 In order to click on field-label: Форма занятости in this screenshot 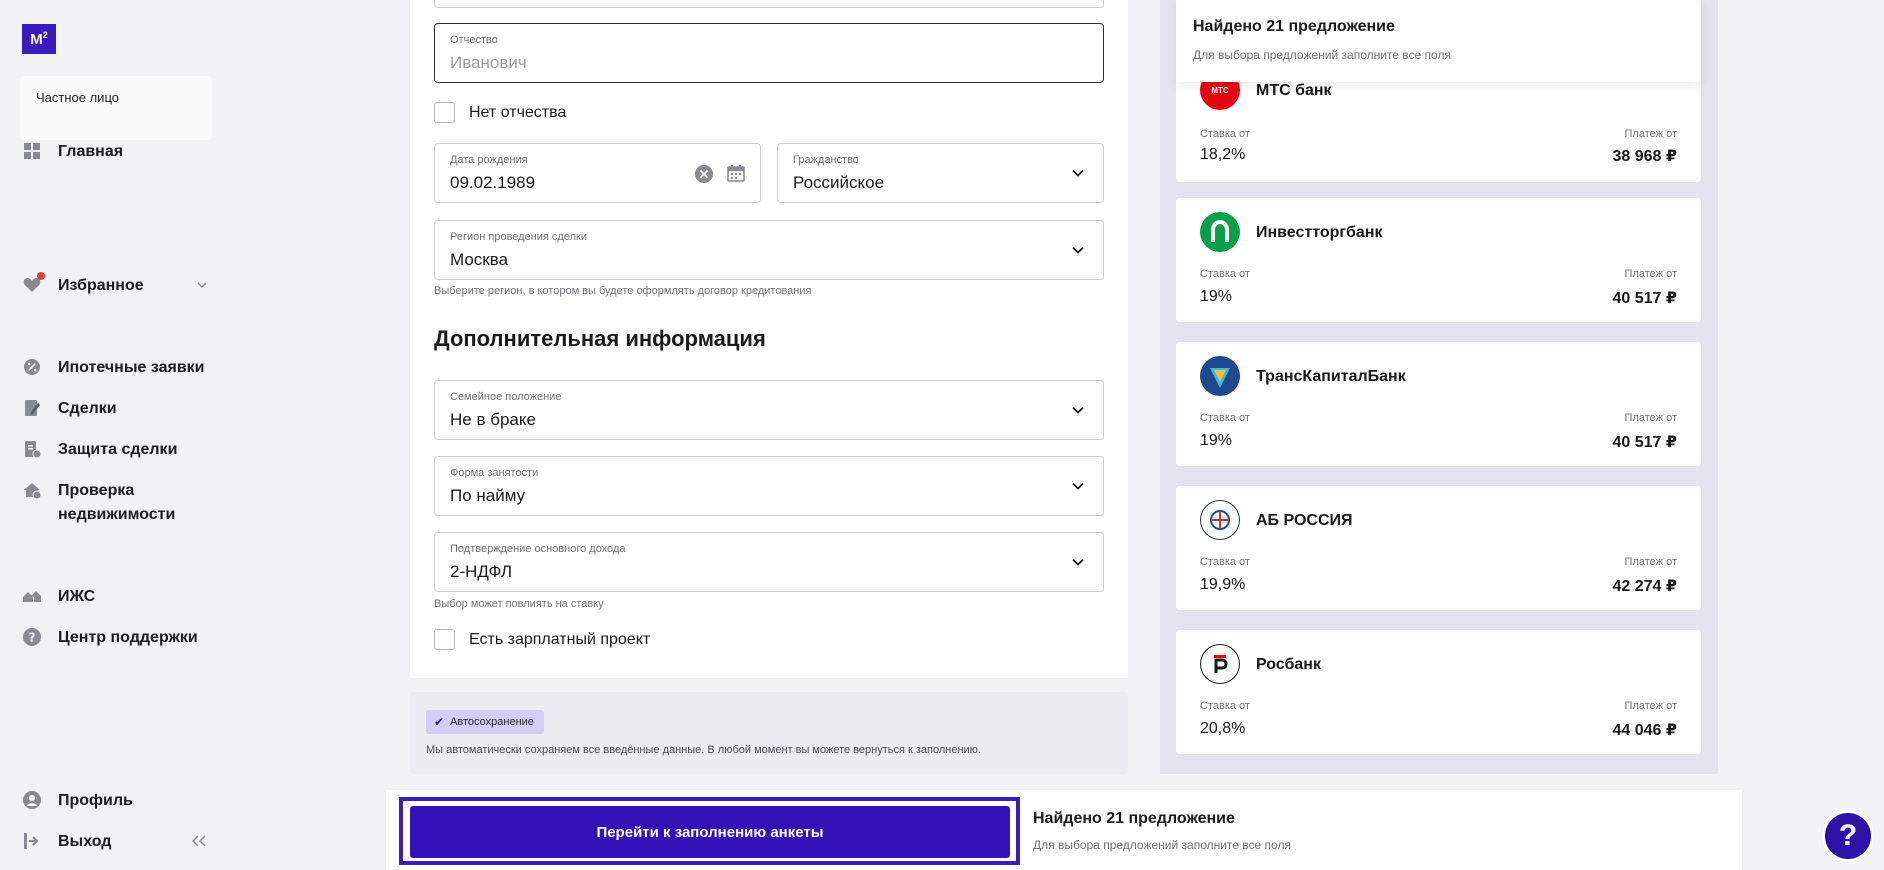, I will do `click(494, 473)`.